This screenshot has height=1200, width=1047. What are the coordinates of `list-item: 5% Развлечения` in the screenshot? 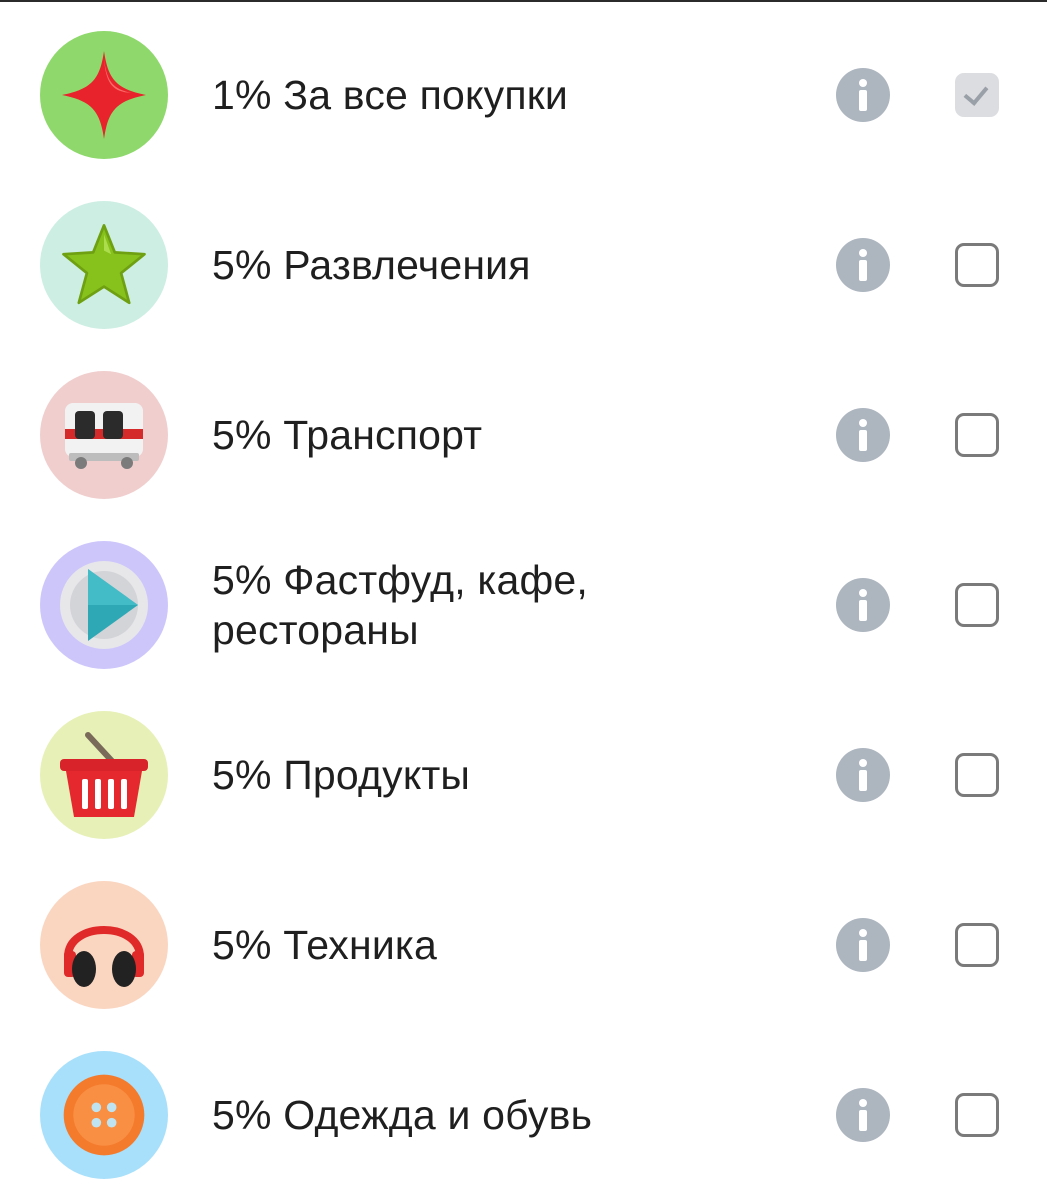 It's located at (523, 265).